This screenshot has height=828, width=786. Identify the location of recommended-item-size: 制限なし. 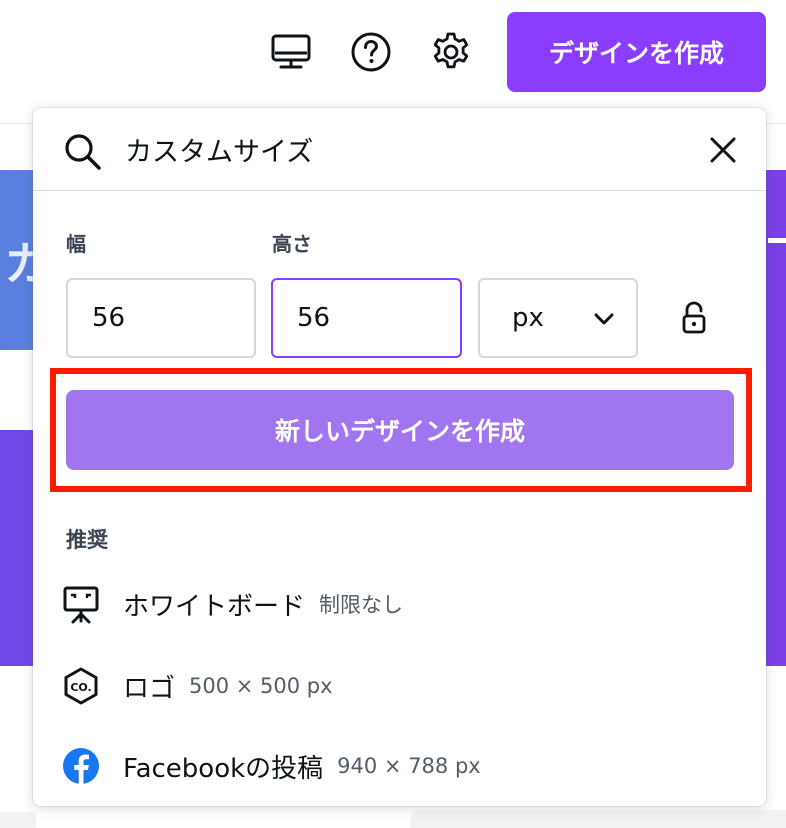
(361, 605).